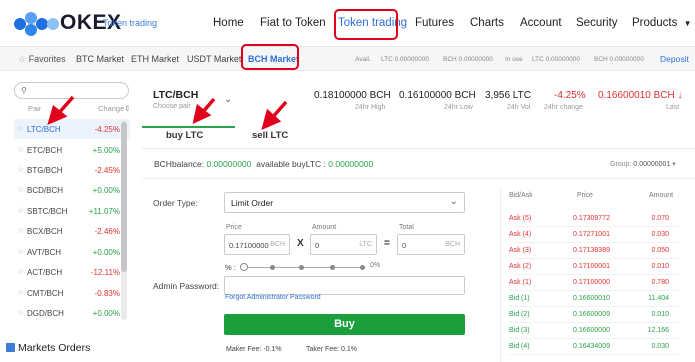  Describe the element at coordinates (660, 314) in the screenshot. I see `ob-amount: 0.010` at that location.